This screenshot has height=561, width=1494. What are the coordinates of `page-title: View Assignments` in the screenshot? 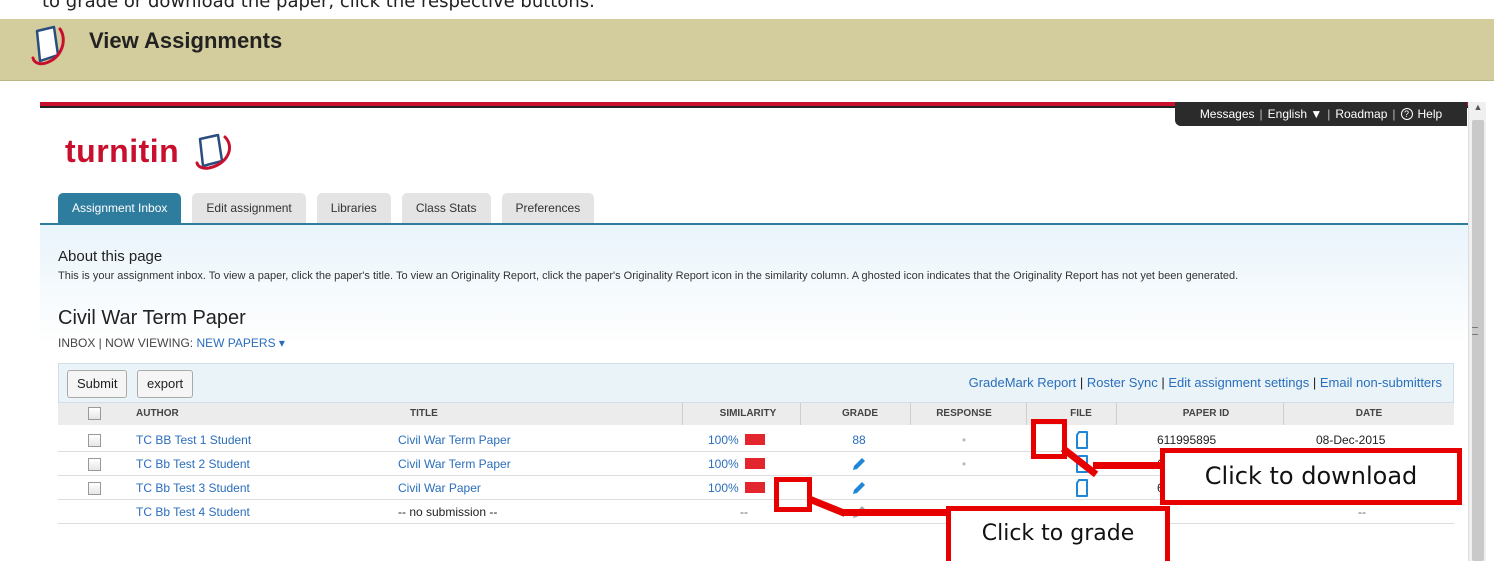 It's located at (186, 40).